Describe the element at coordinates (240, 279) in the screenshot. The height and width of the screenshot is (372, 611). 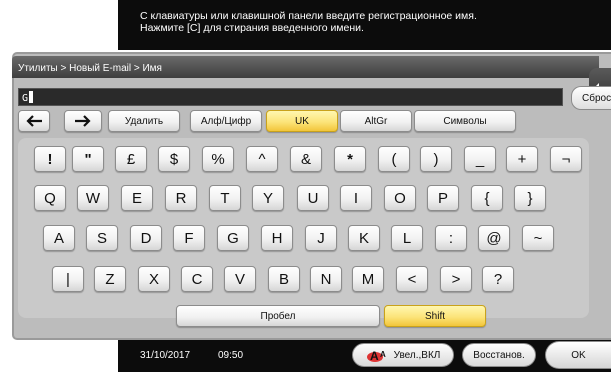
I see `key: V` at that location.